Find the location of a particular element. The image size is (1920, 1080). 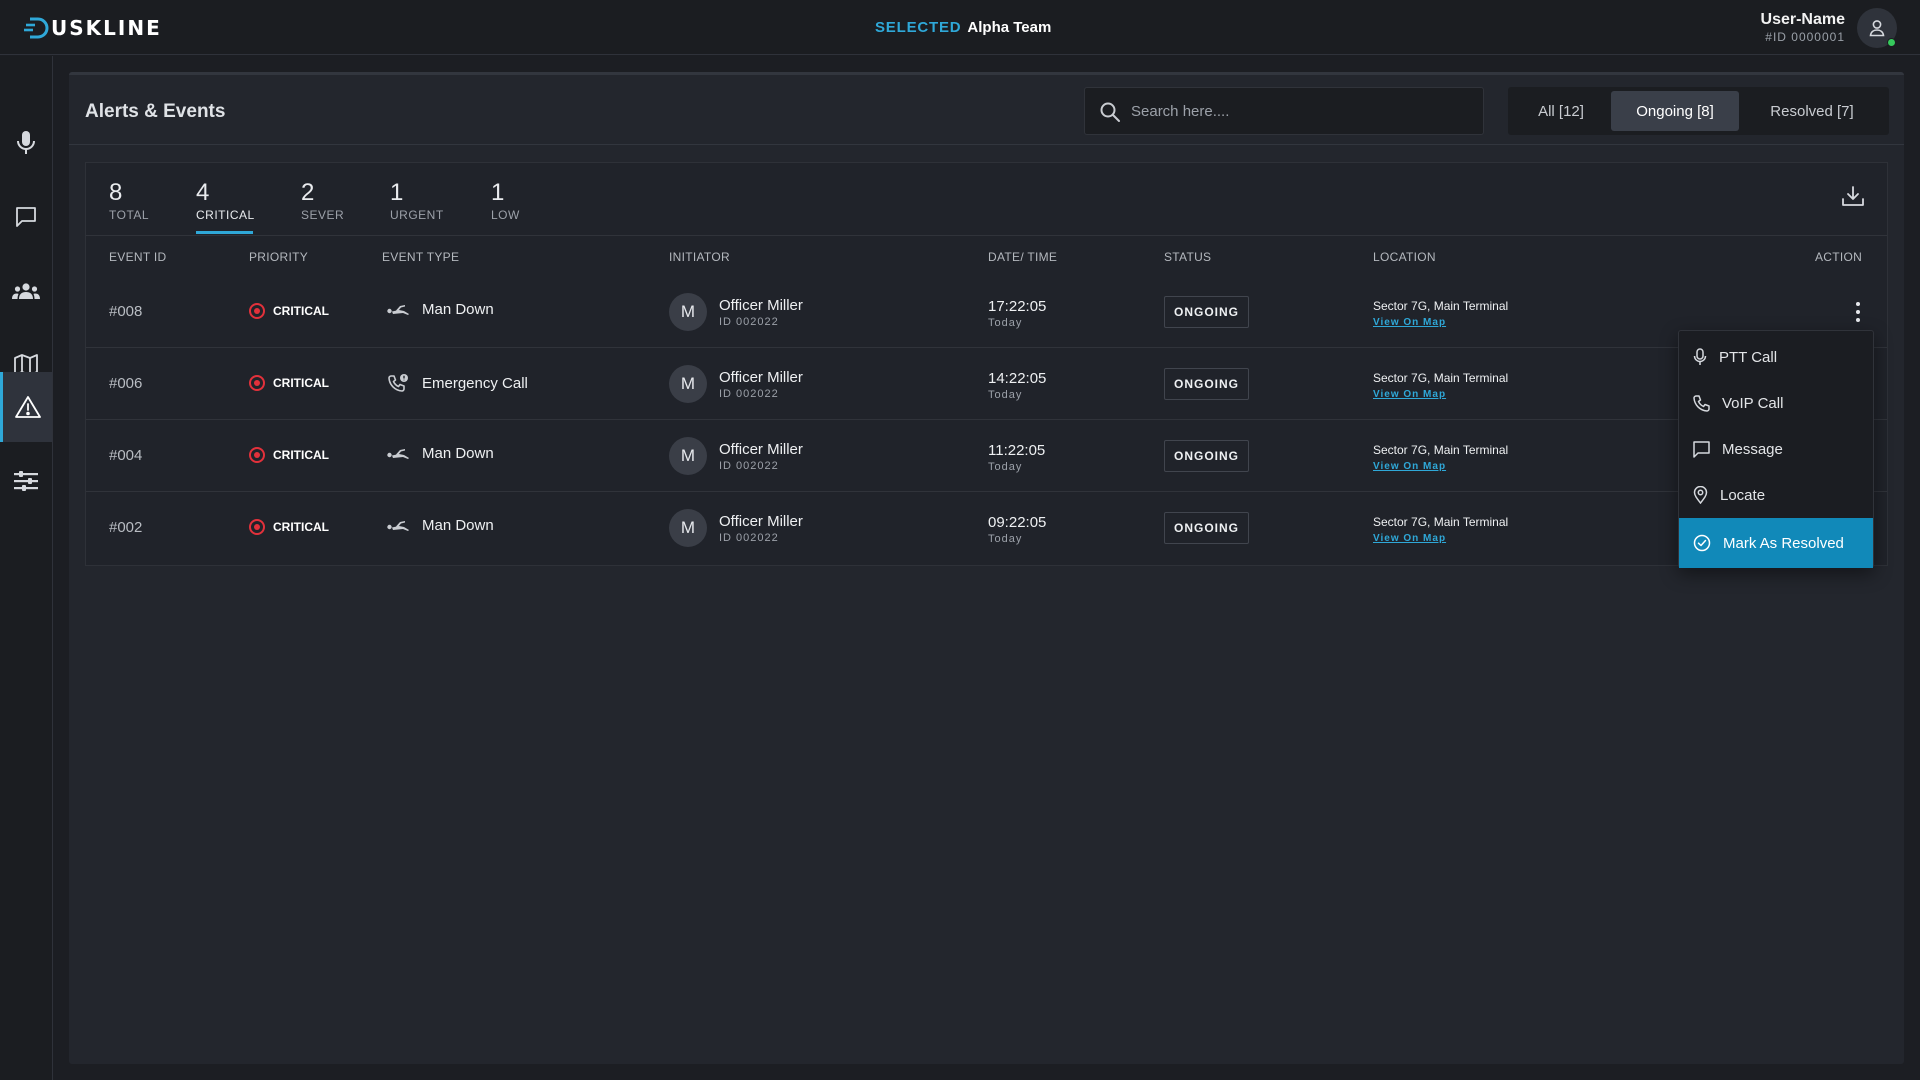

menu-item-message: Message is located at coordinates (1776, 449).